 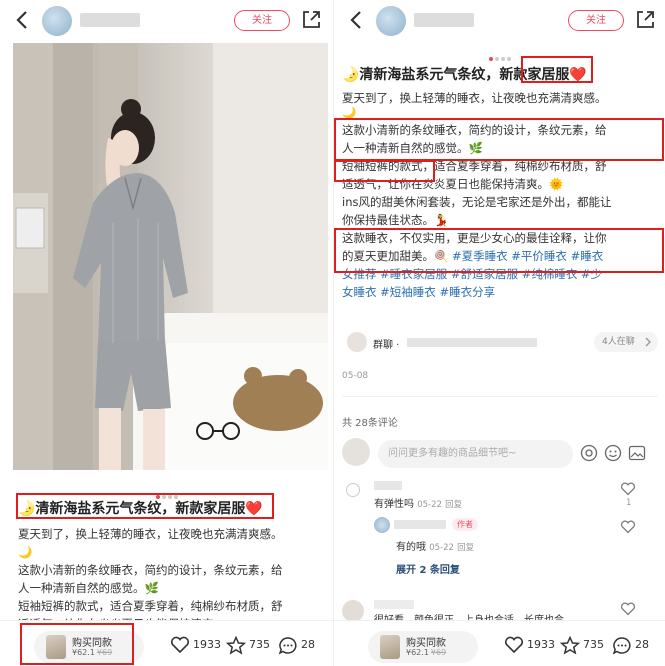 What do you see at coordinates (353, 490) in the screenshot?
I see `commenter-avatar` at bounding box center [353, 490].